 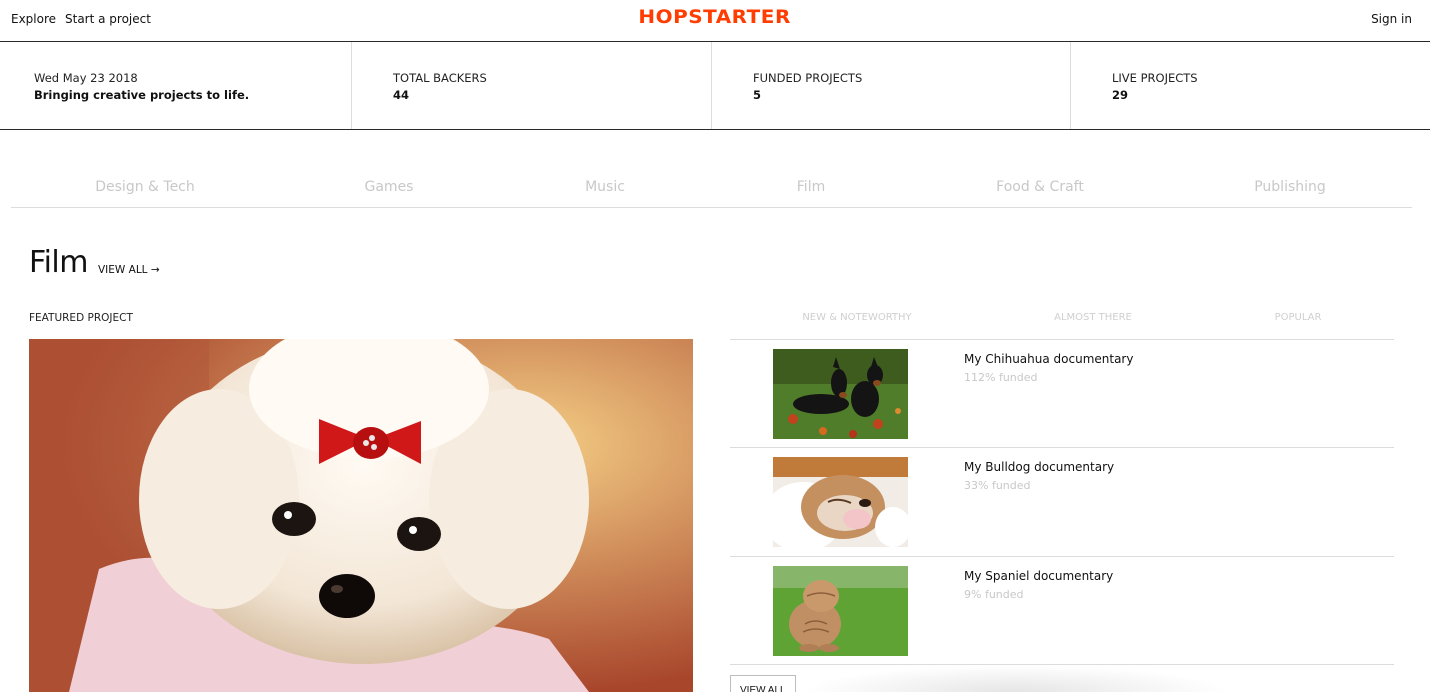 What do you see at coordinates (1040, 187) in the screenshot?
I see `tab-food-craft: Food & Craft` at bounding box center [1040, 187].